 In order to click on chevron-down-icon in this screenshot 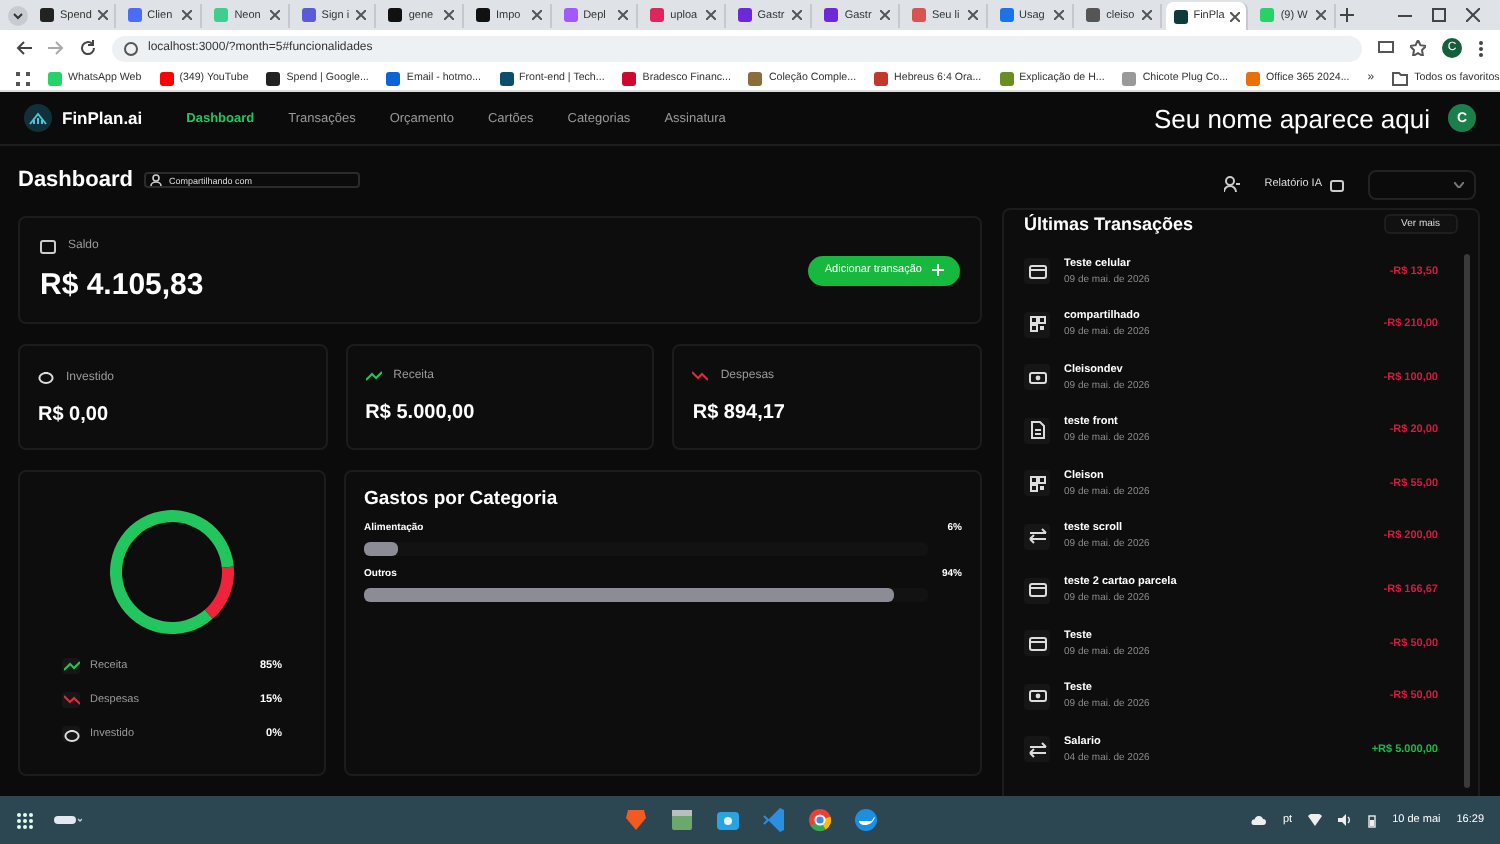, I will do `click(1459, 184)`.